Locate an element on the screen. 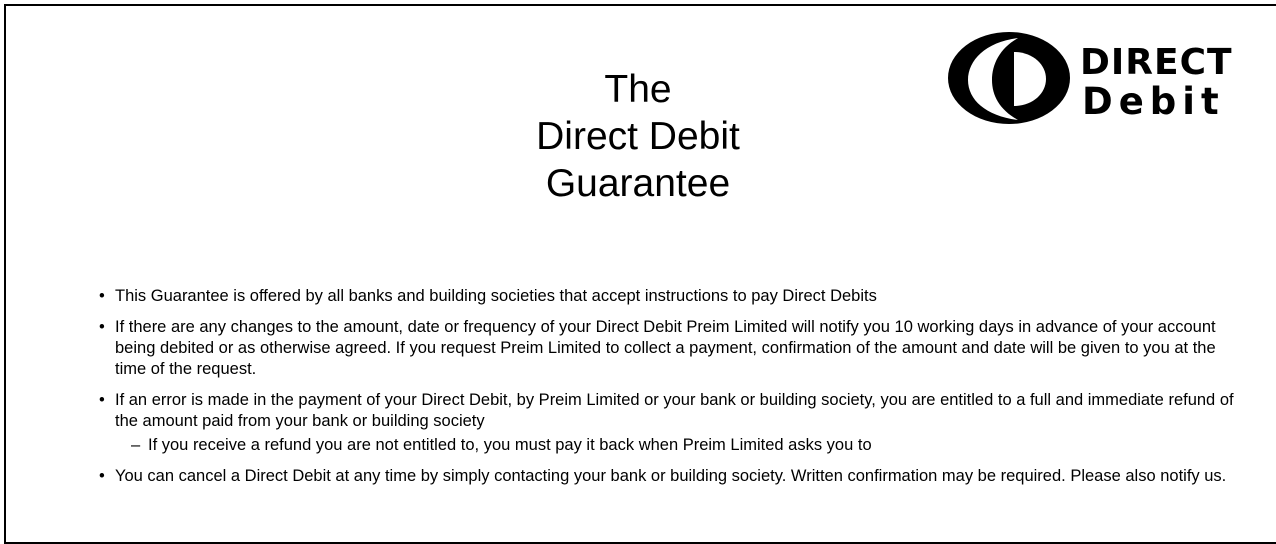  logo-text-debit: Debit is located at coordinates (1153, 101).